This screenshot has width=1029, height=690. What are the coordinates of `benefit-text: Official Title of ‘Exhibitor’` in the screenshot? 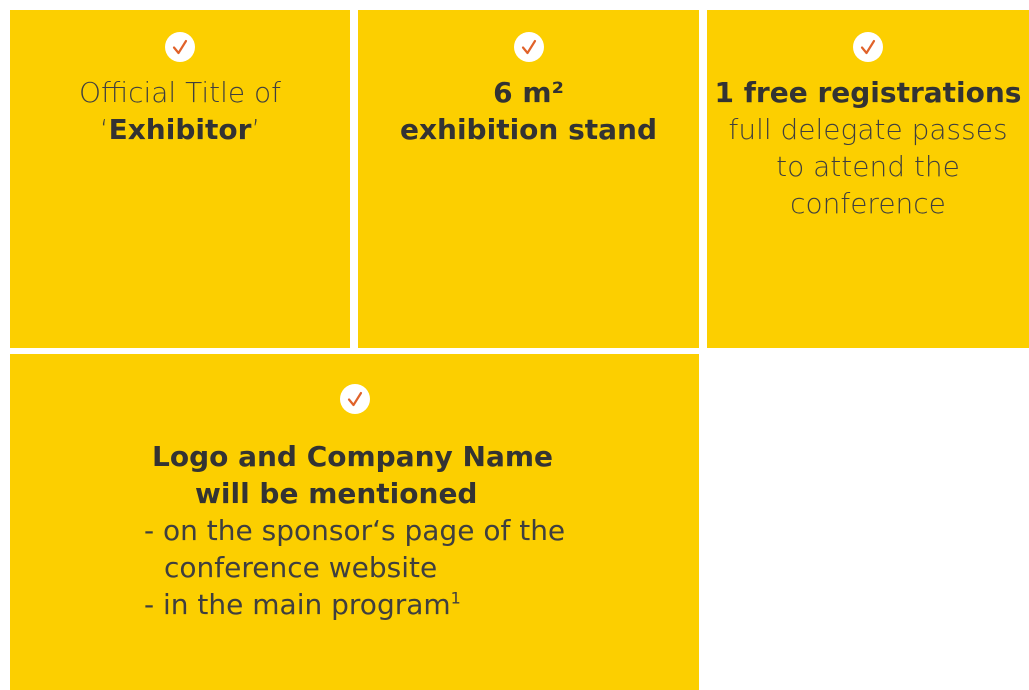 It's located at (180, 111).